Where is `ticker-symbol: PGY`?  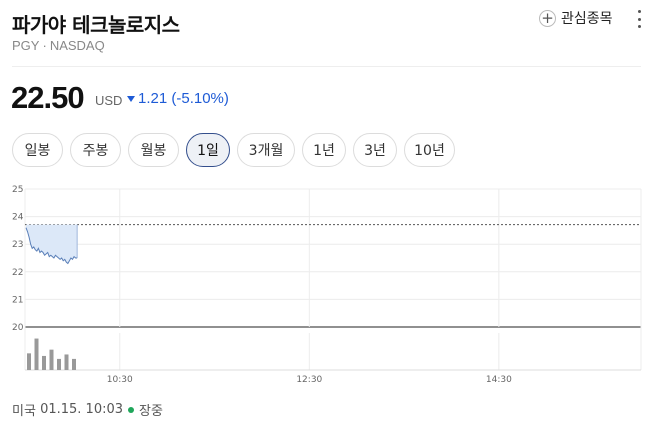
ticker-symbol: PGY is located at coordinates (26, 45).